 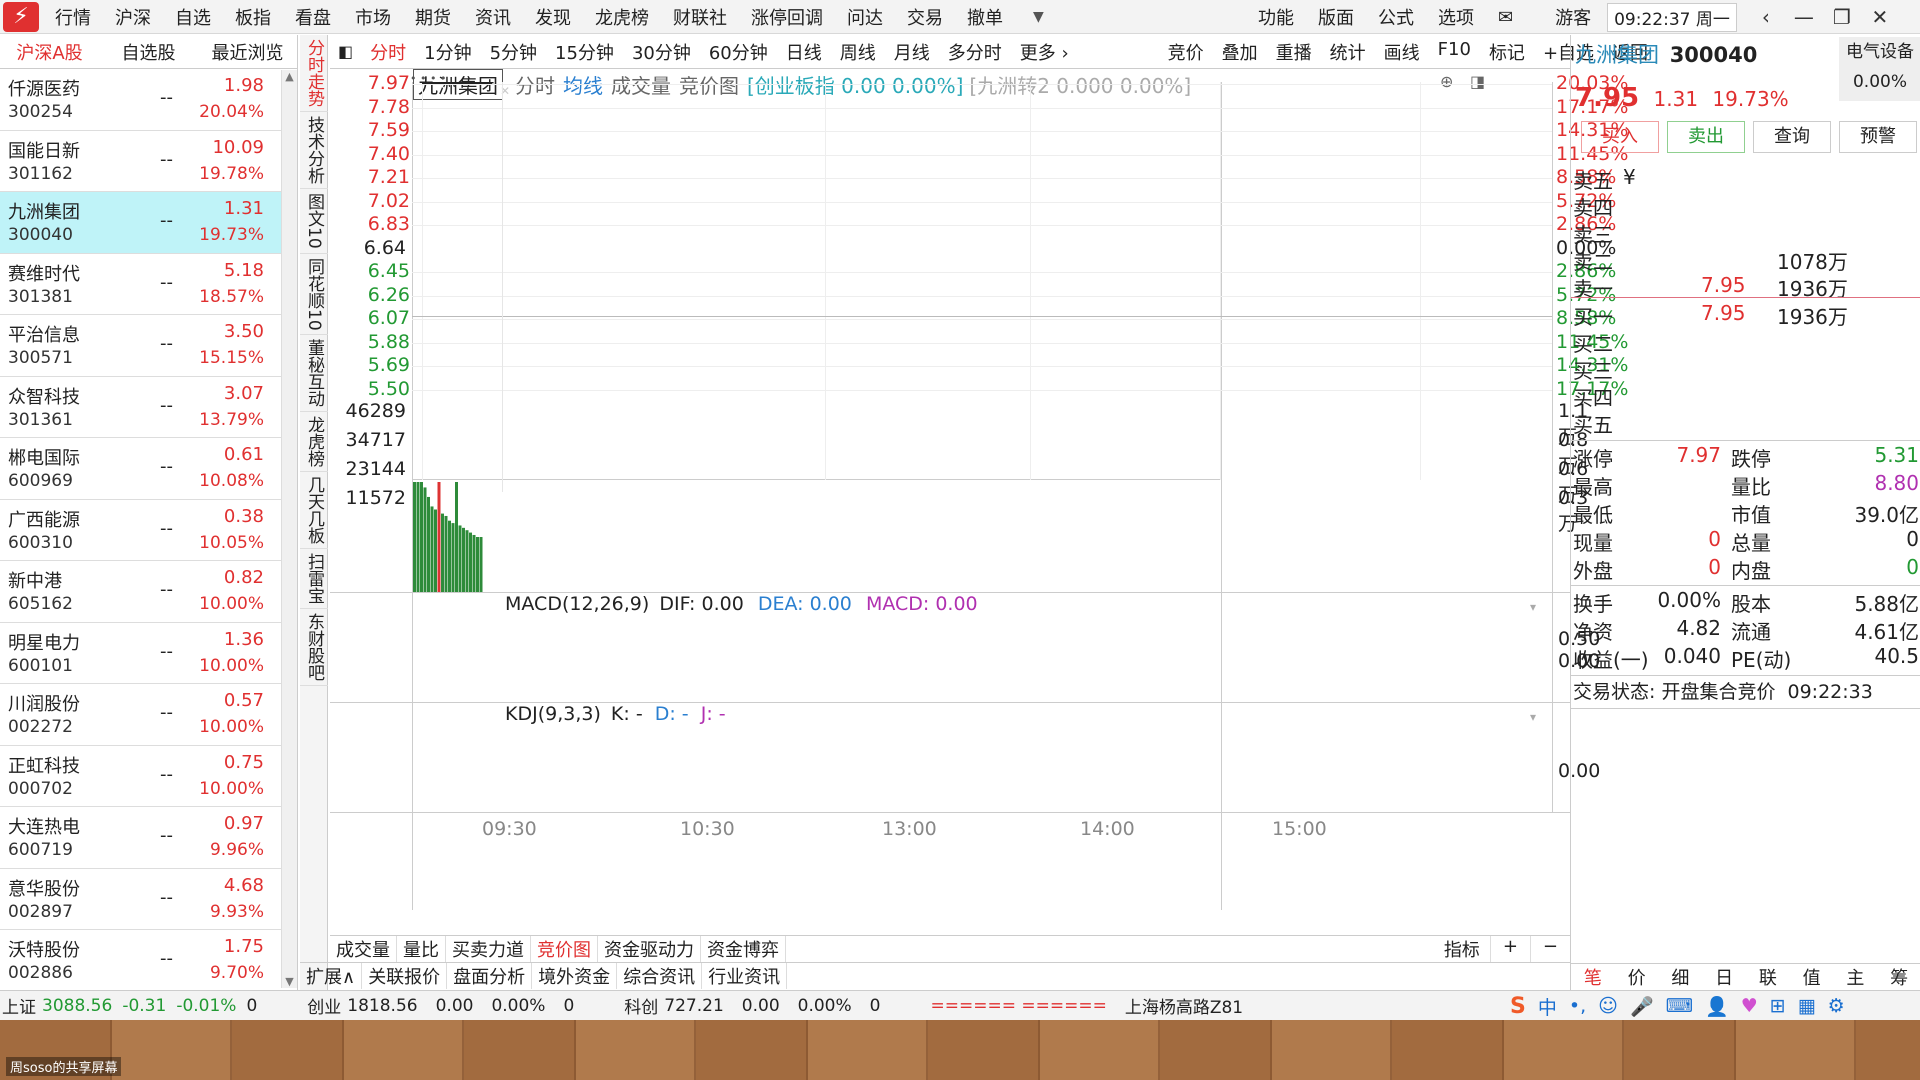 I want to click on menu-item-7: 资讯, so click(x=493, y=17).